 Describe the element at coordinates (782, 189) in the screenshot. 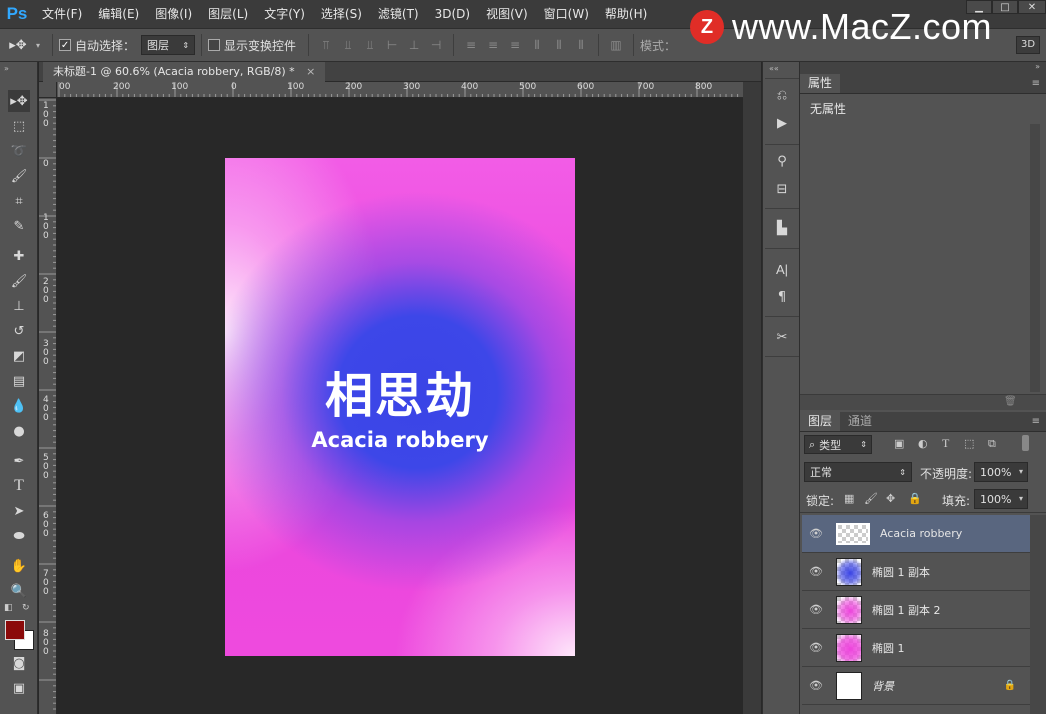

I see `brush-presets-panel-icon: ⊟` at that location.